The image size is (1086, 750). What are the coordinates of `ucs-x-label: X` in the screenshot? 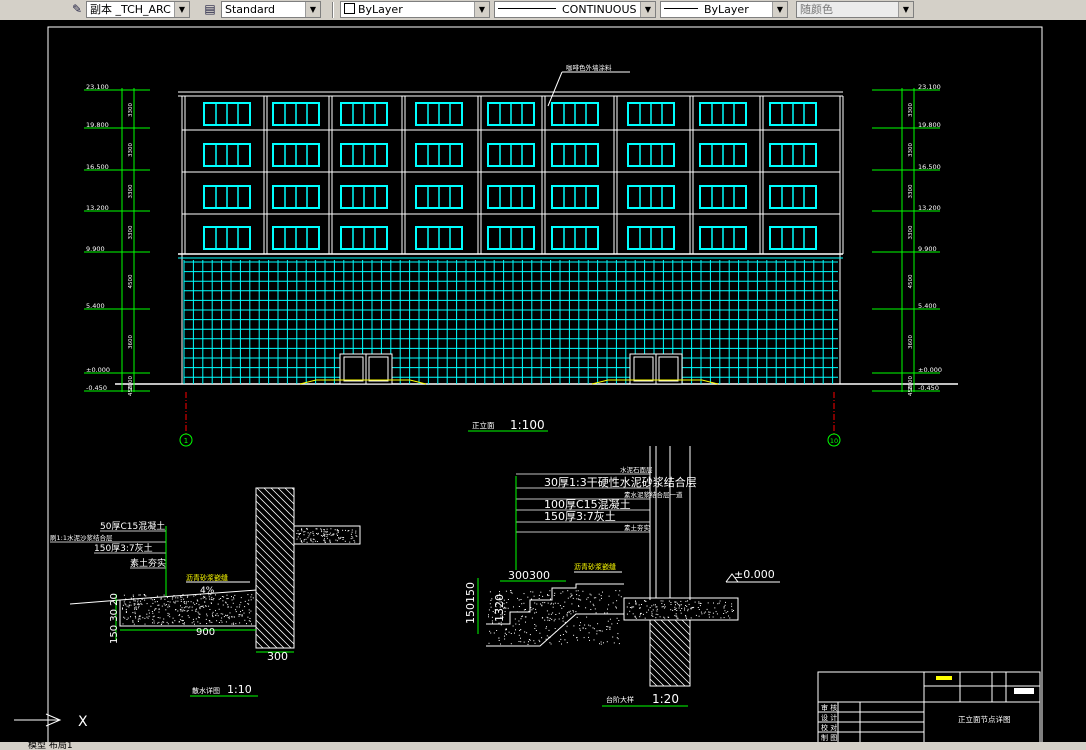 It's located at (83, 722).